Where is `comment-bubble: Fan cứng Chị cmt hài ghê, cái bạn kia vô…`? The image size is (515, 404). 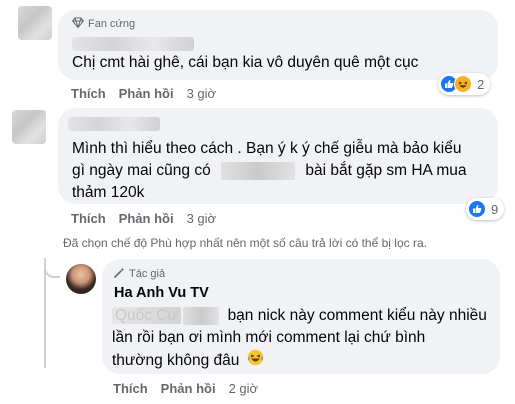
comment-bubble: Fan cứng Chị cmt hài ghê, cái bạn kia vô… is located at coordinates (278, 45).